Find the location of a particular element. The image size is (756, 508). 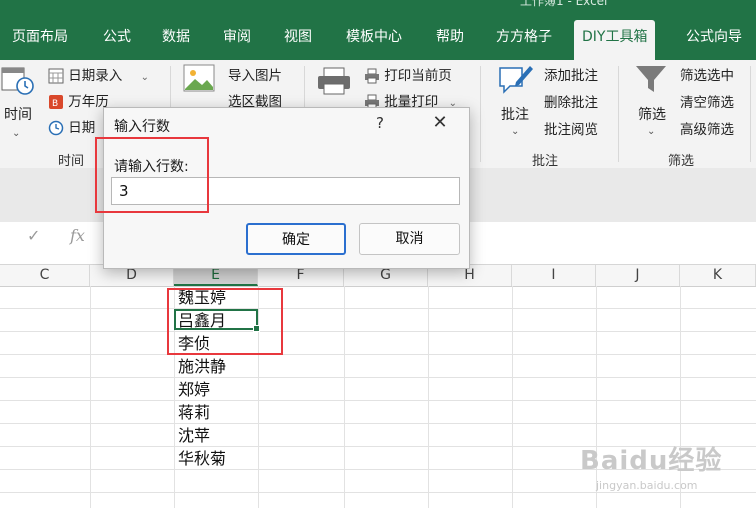

cell-e-6: 蒋莉 is located at coordinates (194, 413).